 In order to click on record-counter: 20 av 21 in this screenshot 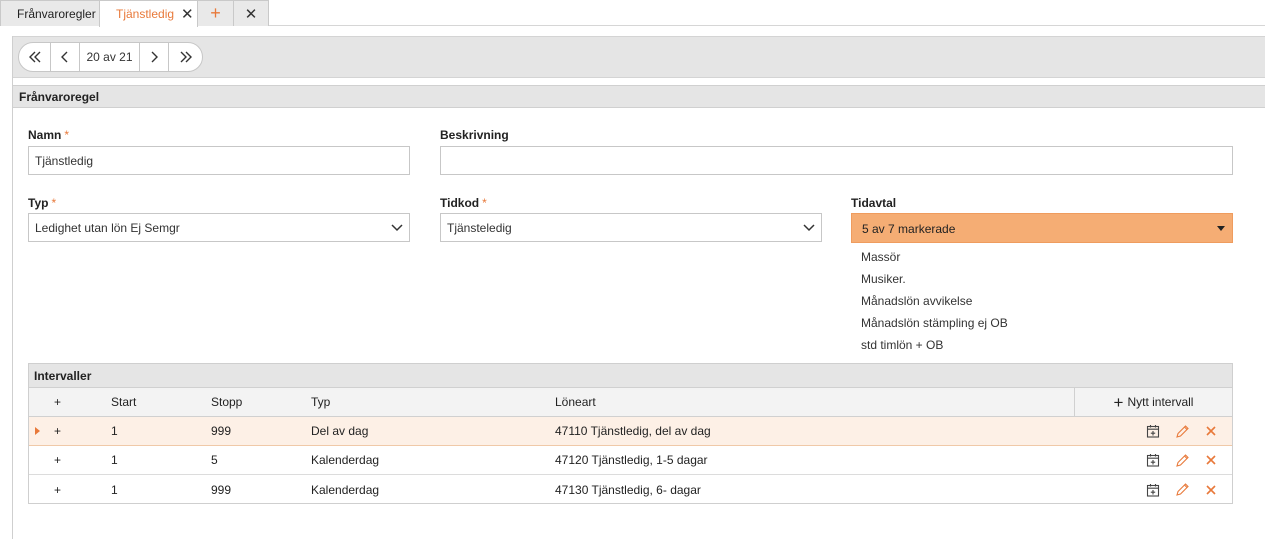, I will do `click(110, 57)`.